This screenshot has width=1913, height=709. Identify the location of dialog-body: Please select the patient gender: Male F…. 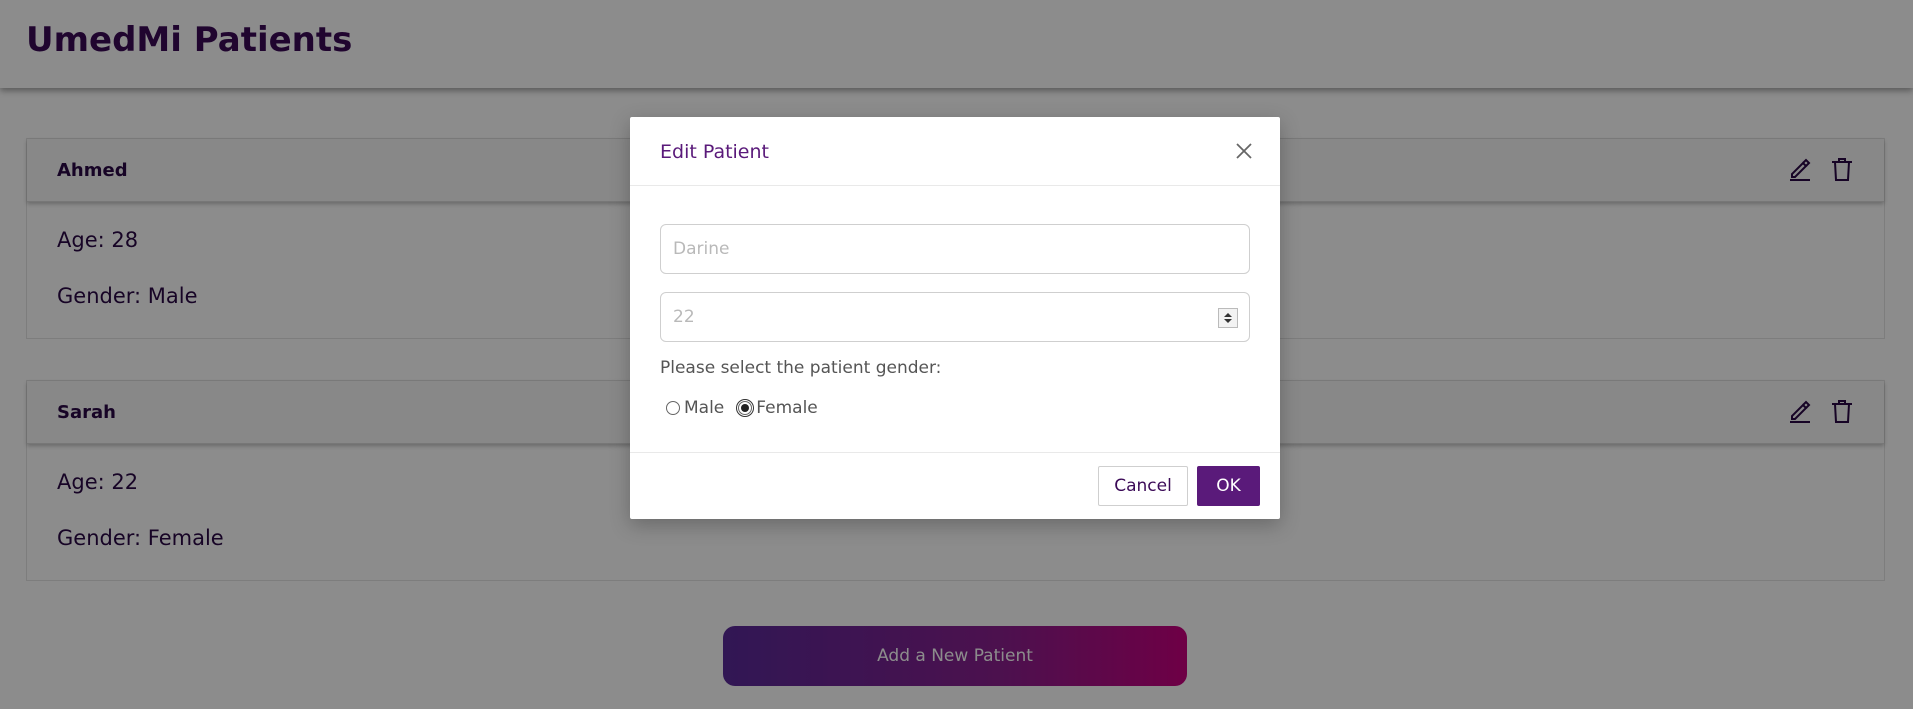
(955, 302).